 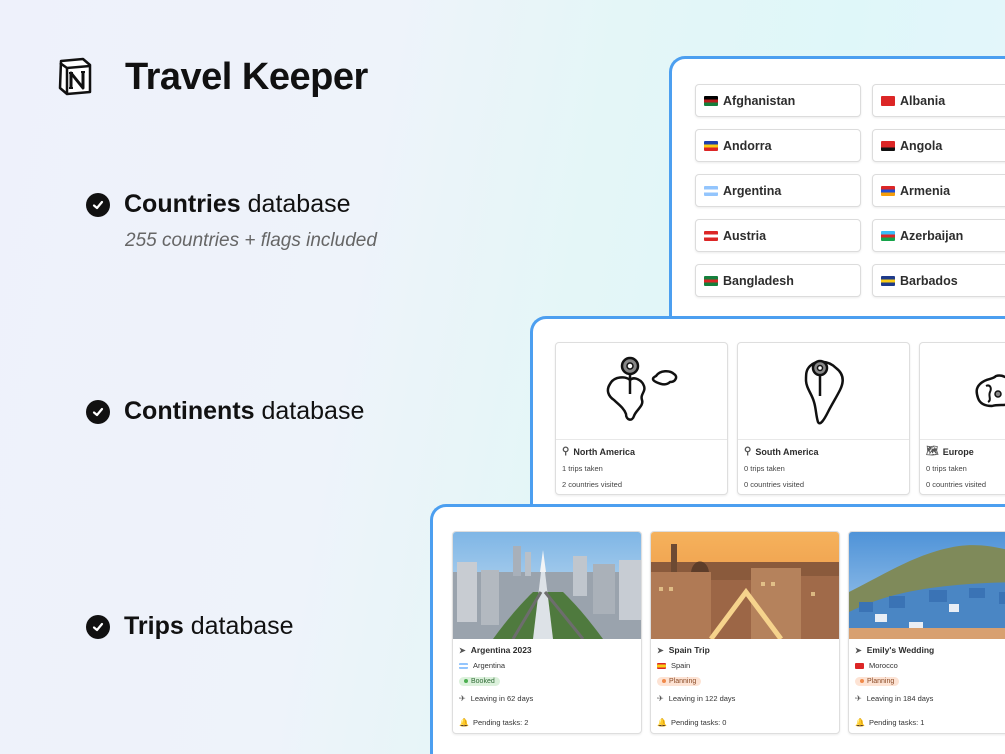 I want to click on country-card: Afghanistan, so click(x=778, y=100).